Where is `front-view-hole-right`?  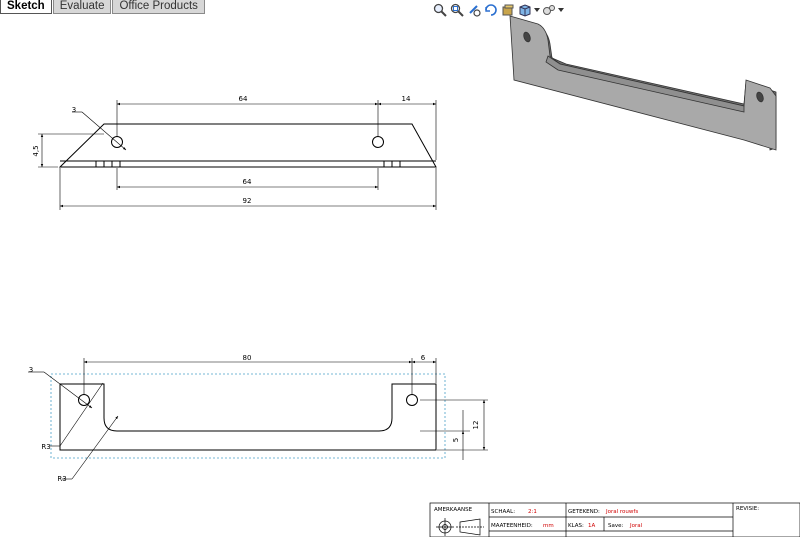 front-view-hole-right is located at coordinates (412, 400).